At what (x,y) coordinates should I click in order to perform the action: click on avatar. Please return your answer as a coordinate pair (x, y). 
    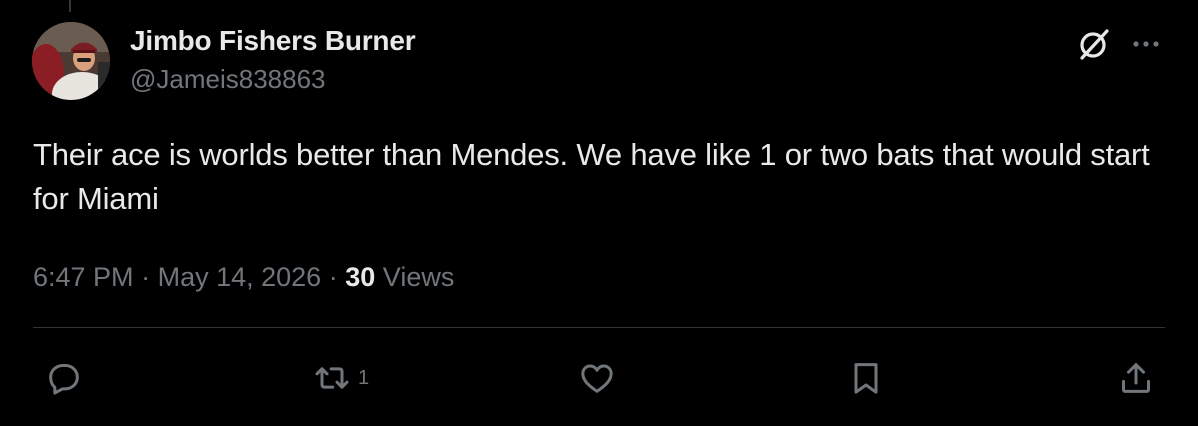
    Looking at the image, I should click on (71, 61).